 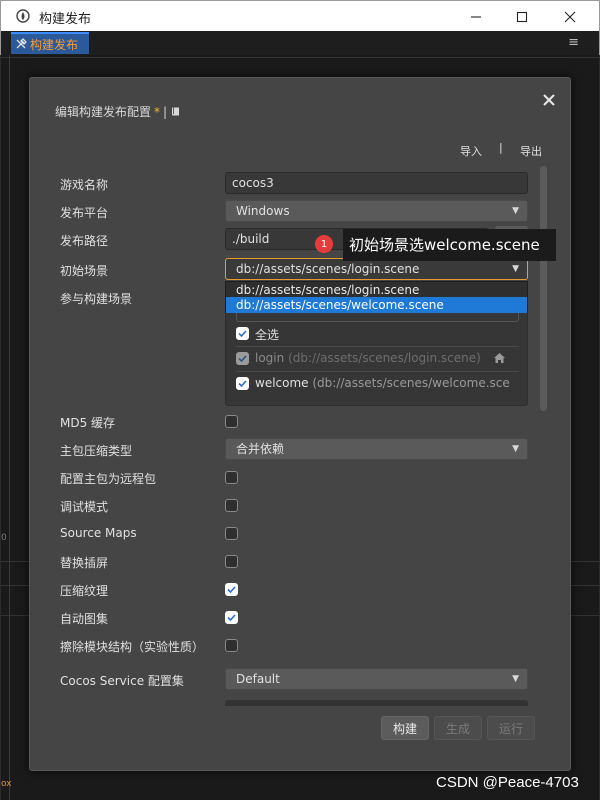 What do you see at coordinates (84, 563) in the screenshot?
I see `replace-splash-label: 替换插屏` at bounding box center [84, 563].